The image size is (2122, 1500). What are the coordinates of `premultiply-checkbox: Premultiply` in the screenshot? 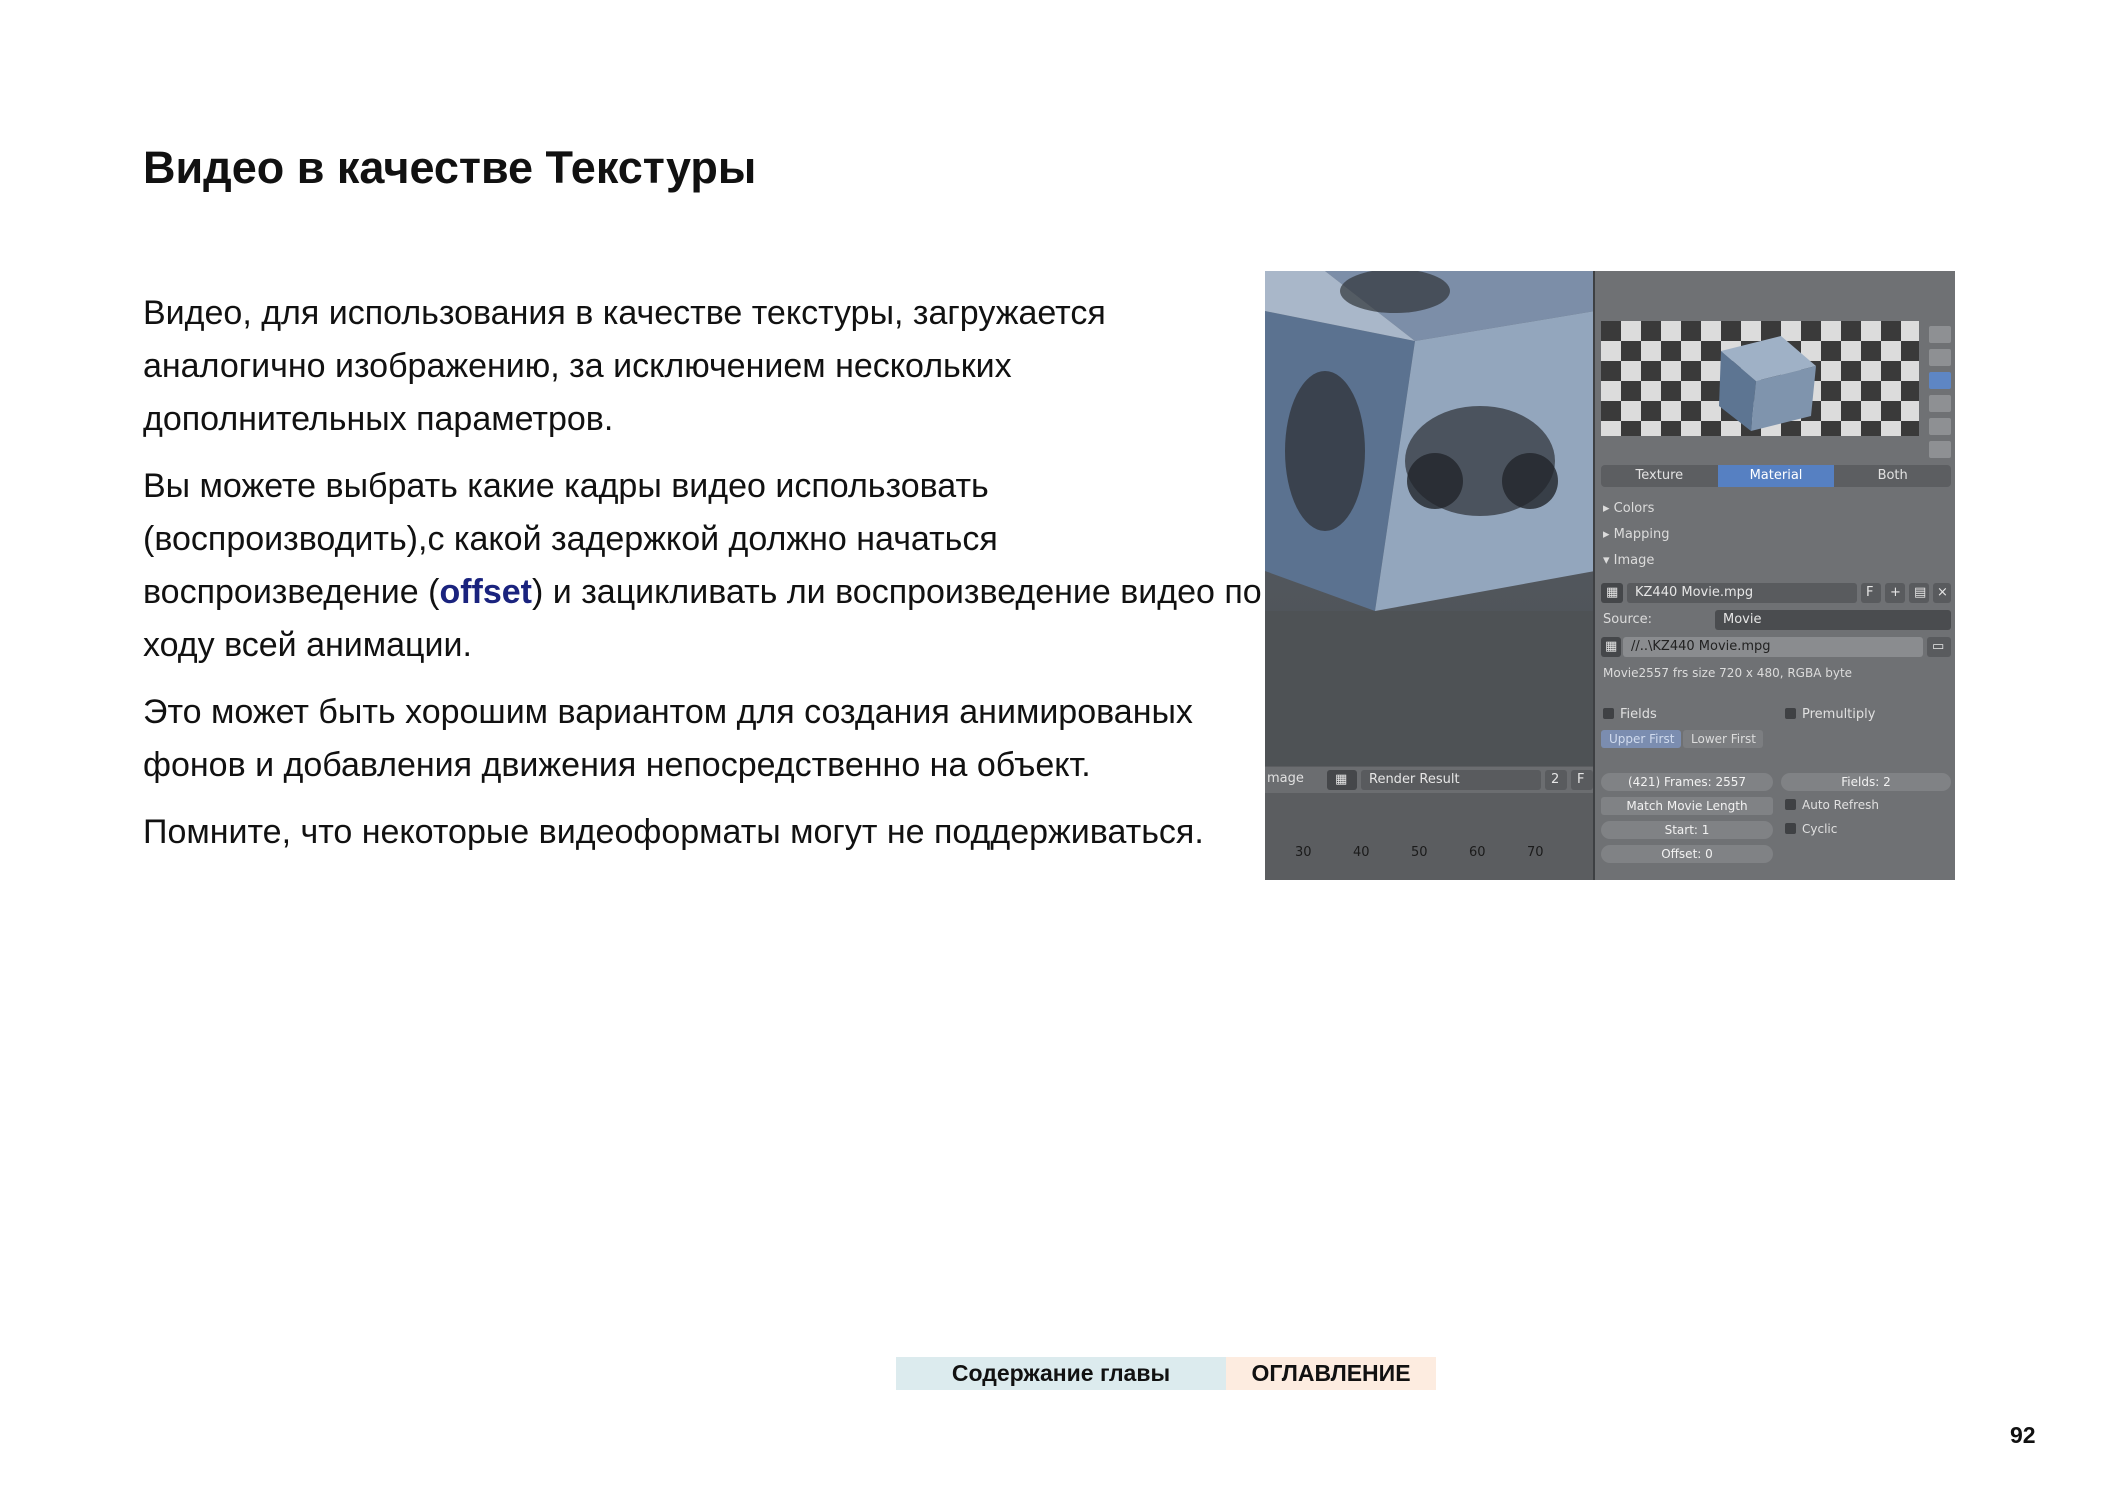 It's located at (1830, 714).